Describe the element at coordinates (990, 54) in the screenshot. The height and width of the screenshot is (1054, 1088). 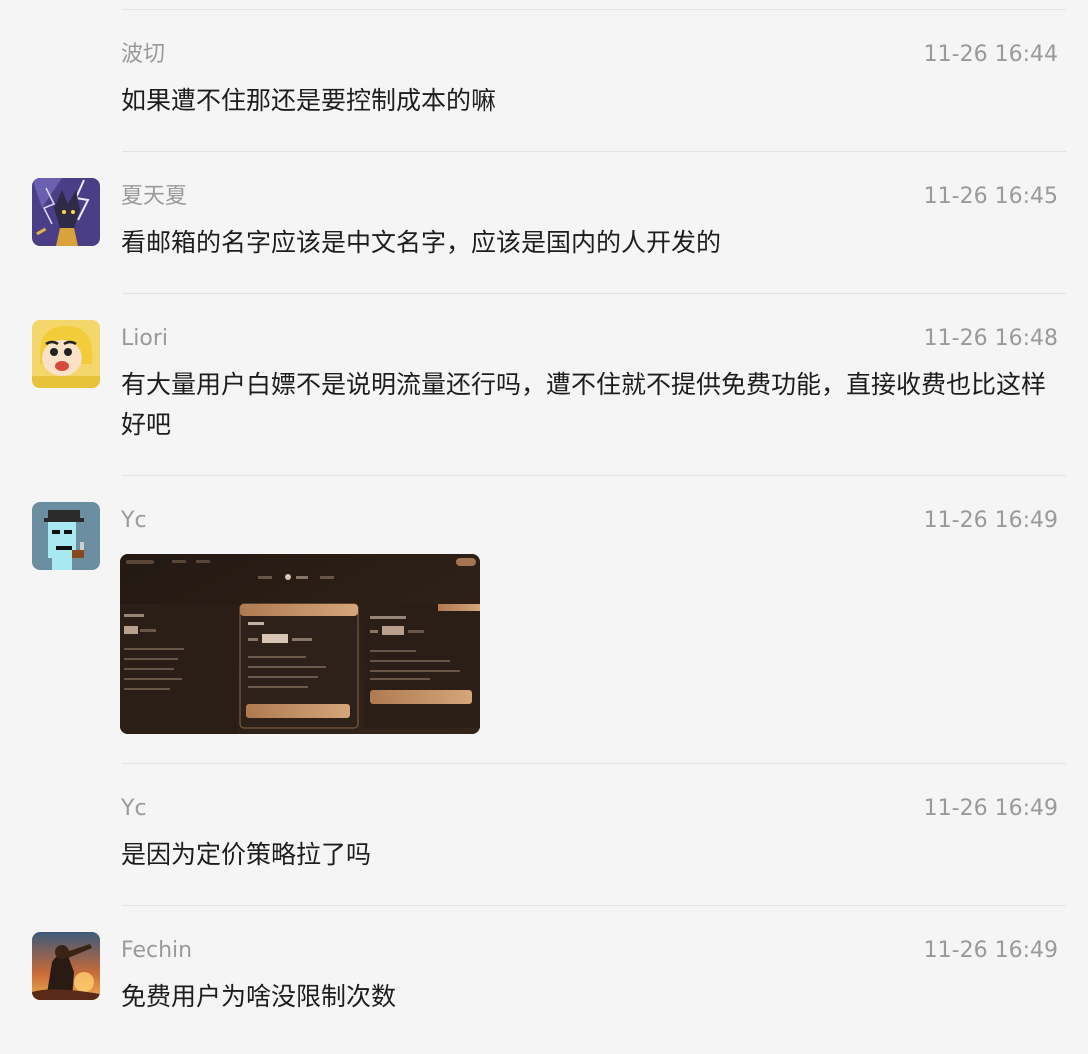
I see `message-timestamp: 11-26 16:44` at that location.